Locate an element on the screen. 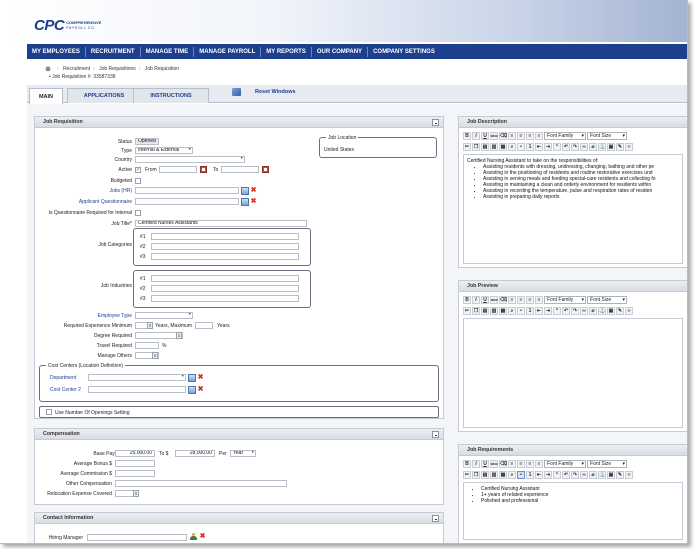  unlink-icon: ⌀ is located at coordinates (593, 474).